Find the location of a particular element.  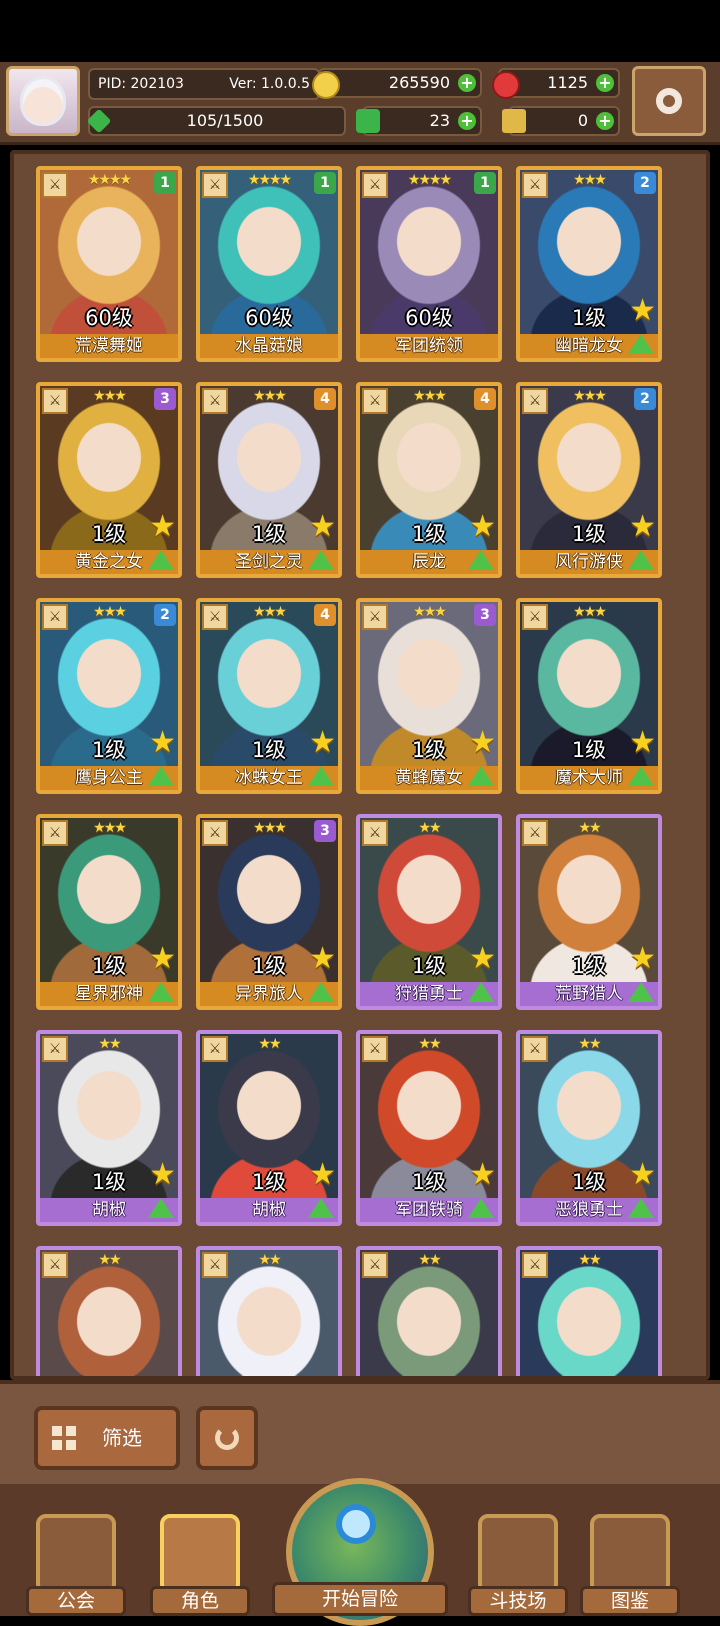

reset-button is located at coordinates (227, 1438).